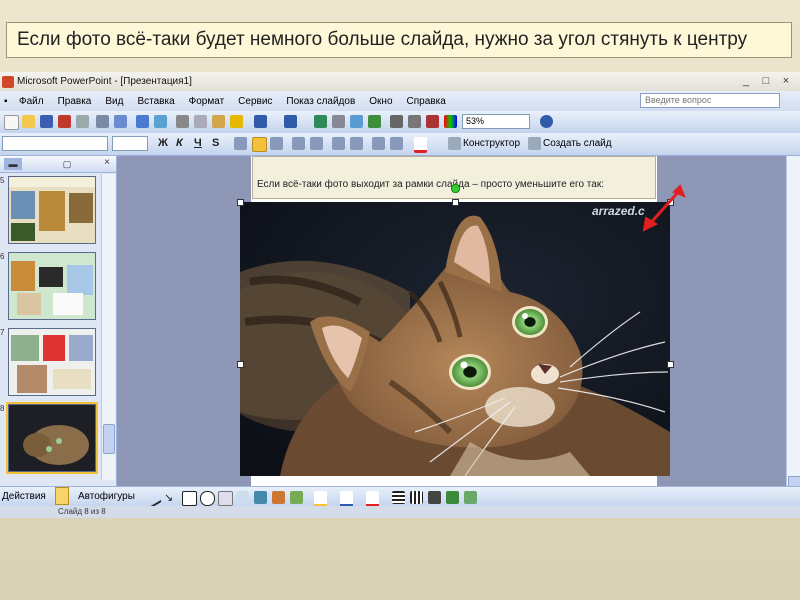  I want to click on format-painter-icon, so click(236, 121).